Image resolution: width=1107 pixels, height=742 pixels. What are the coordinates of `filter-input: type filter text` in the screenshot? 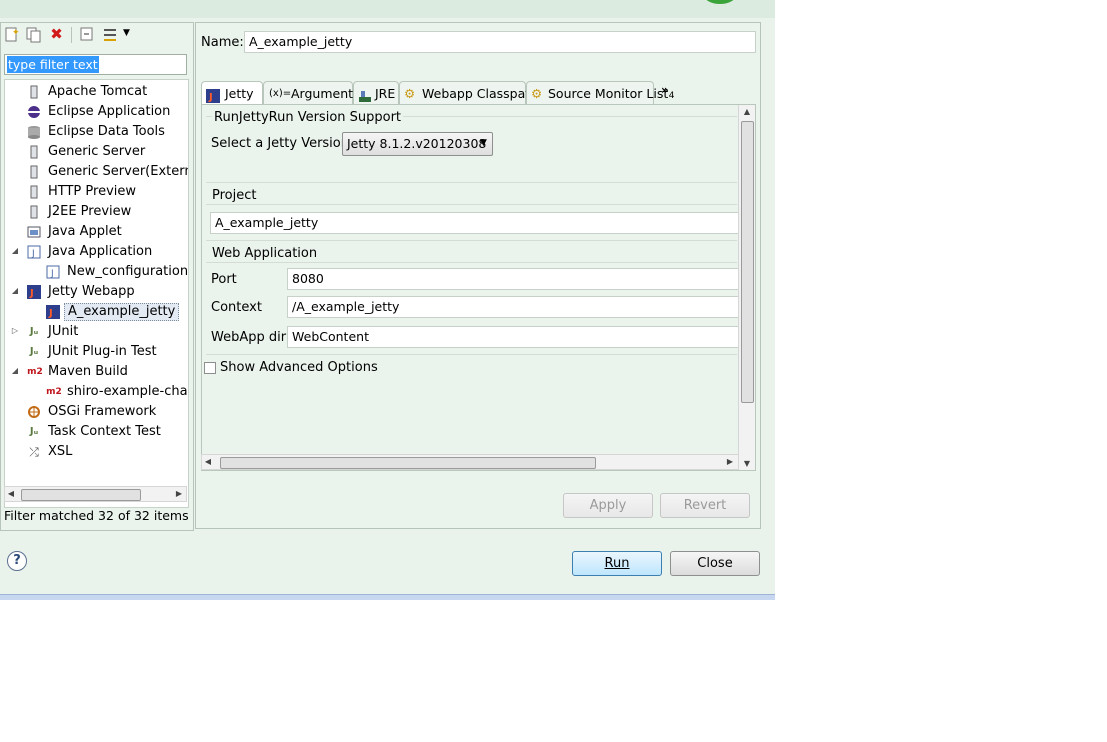 It's located at (95, 64).